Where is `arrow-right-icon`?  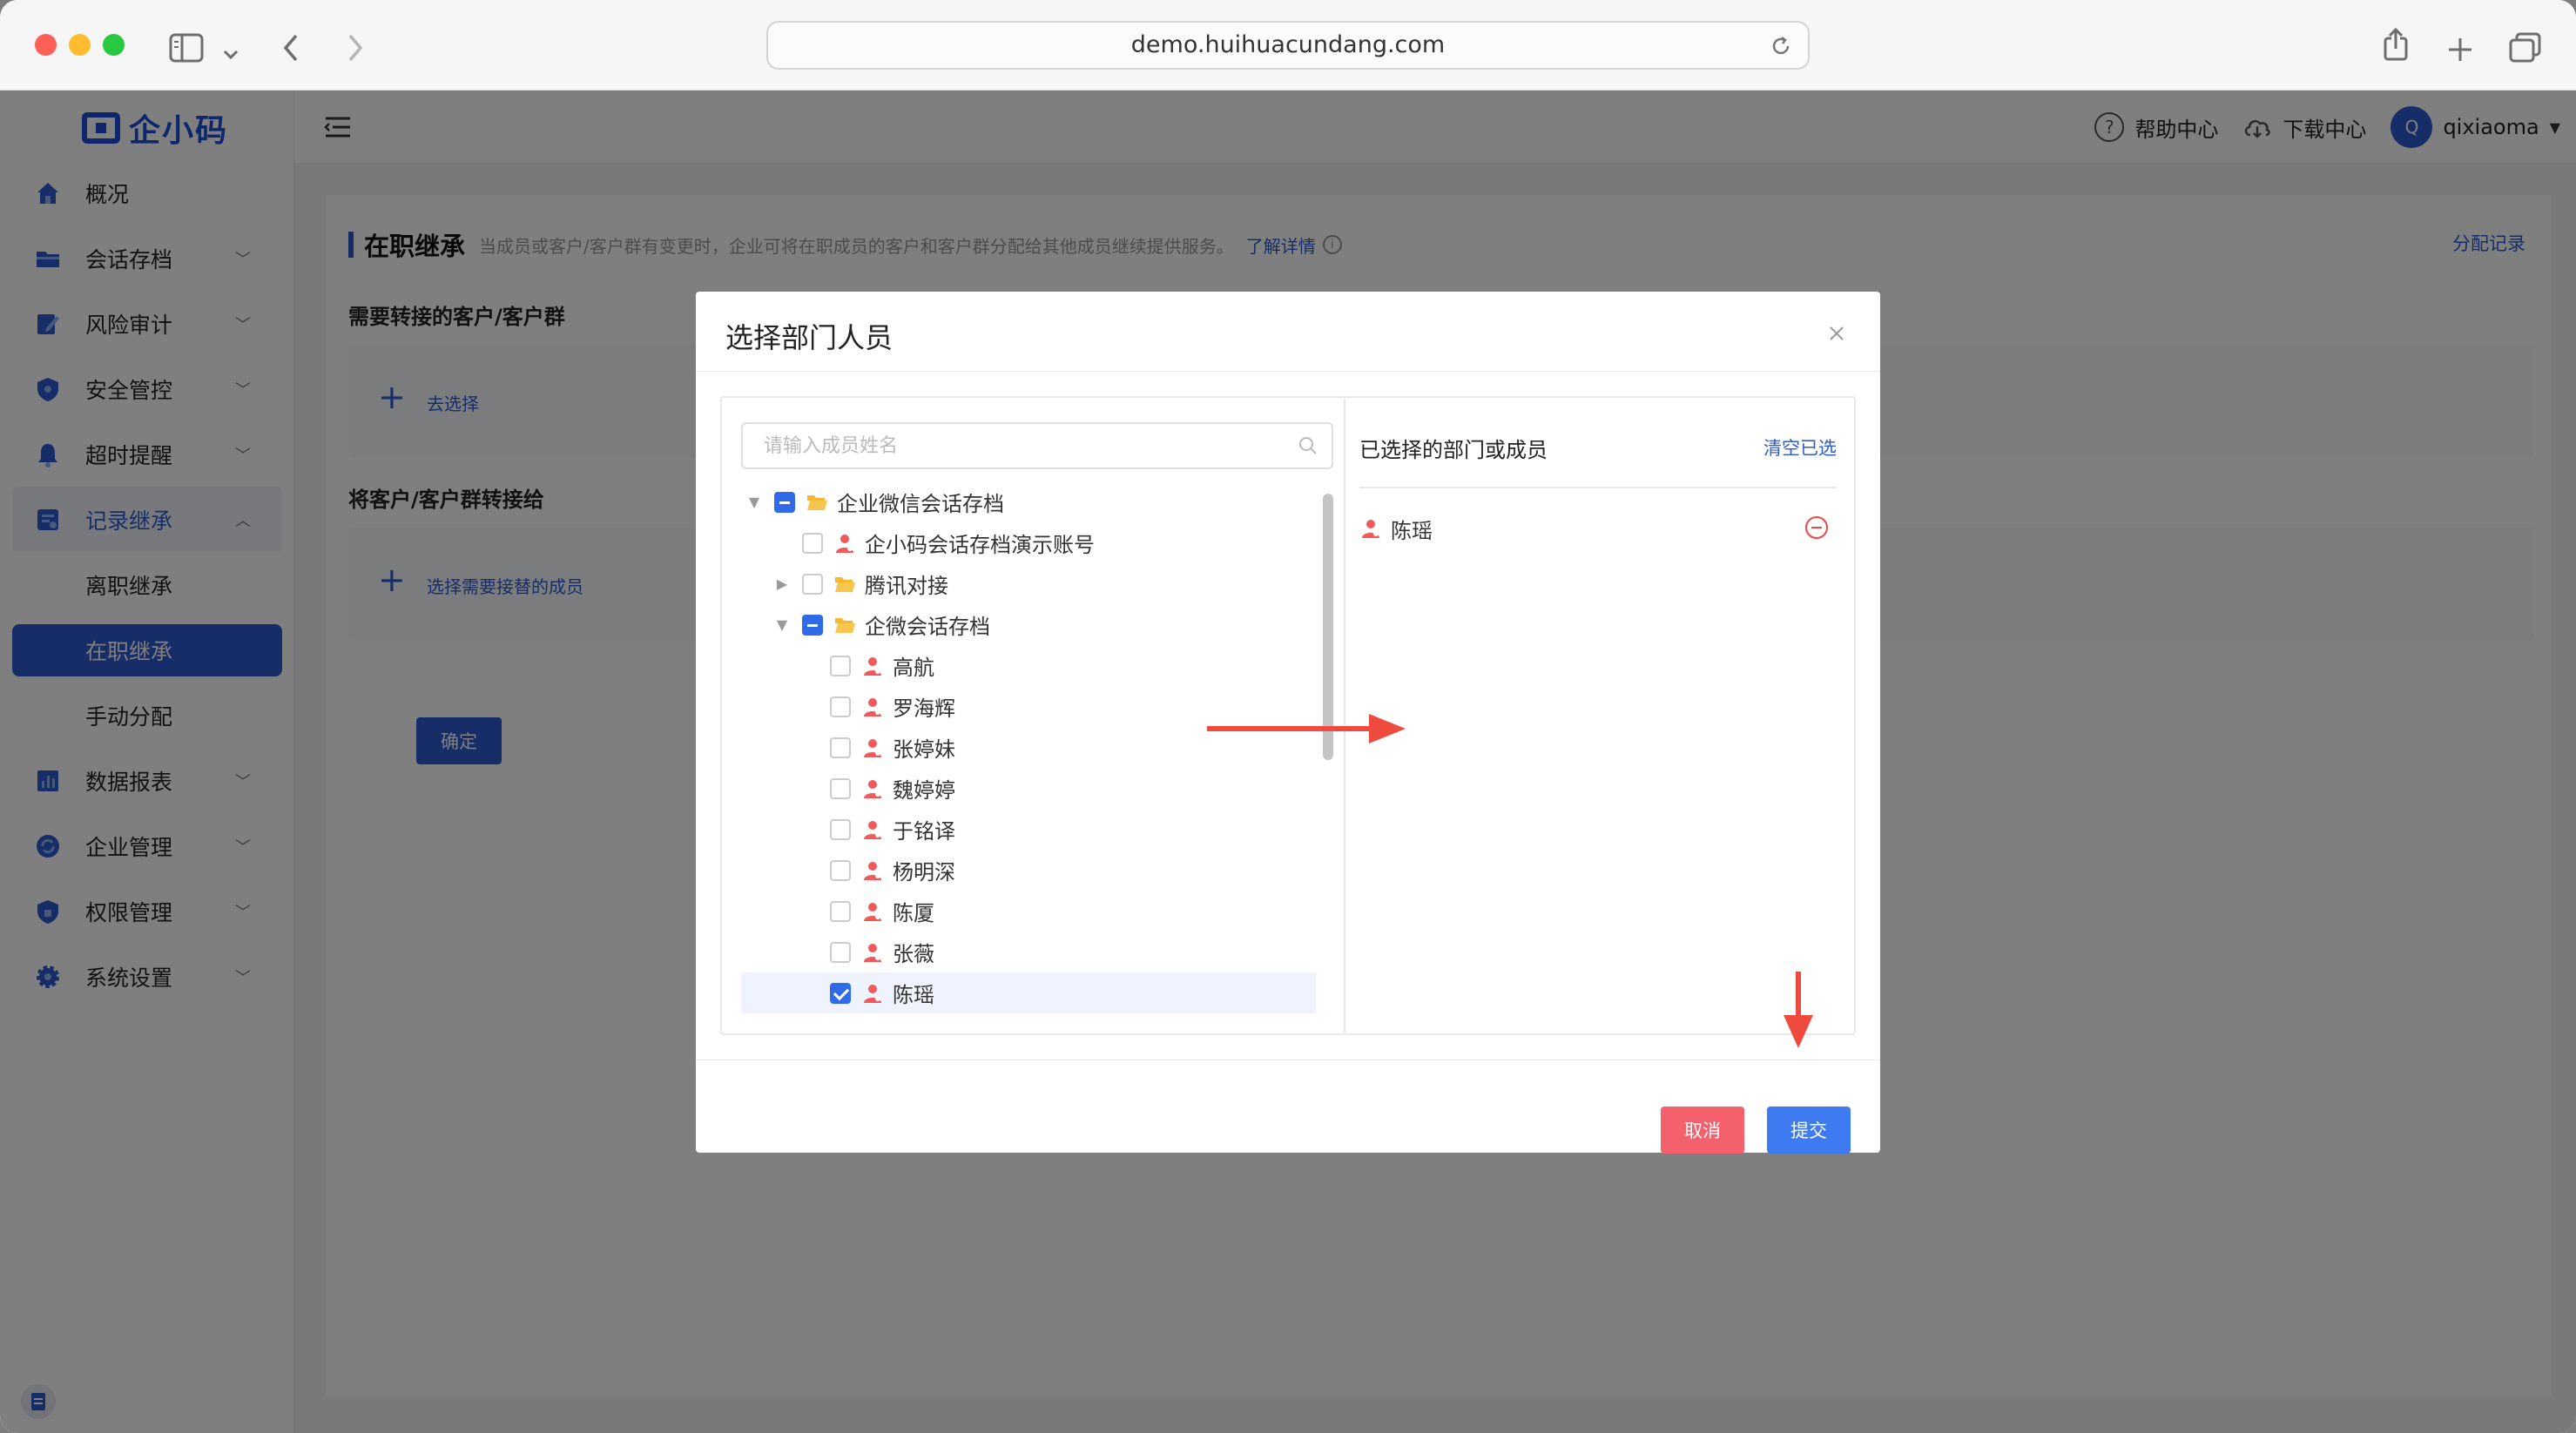 arrow-right-icon is located at coordinates (1306, 728).